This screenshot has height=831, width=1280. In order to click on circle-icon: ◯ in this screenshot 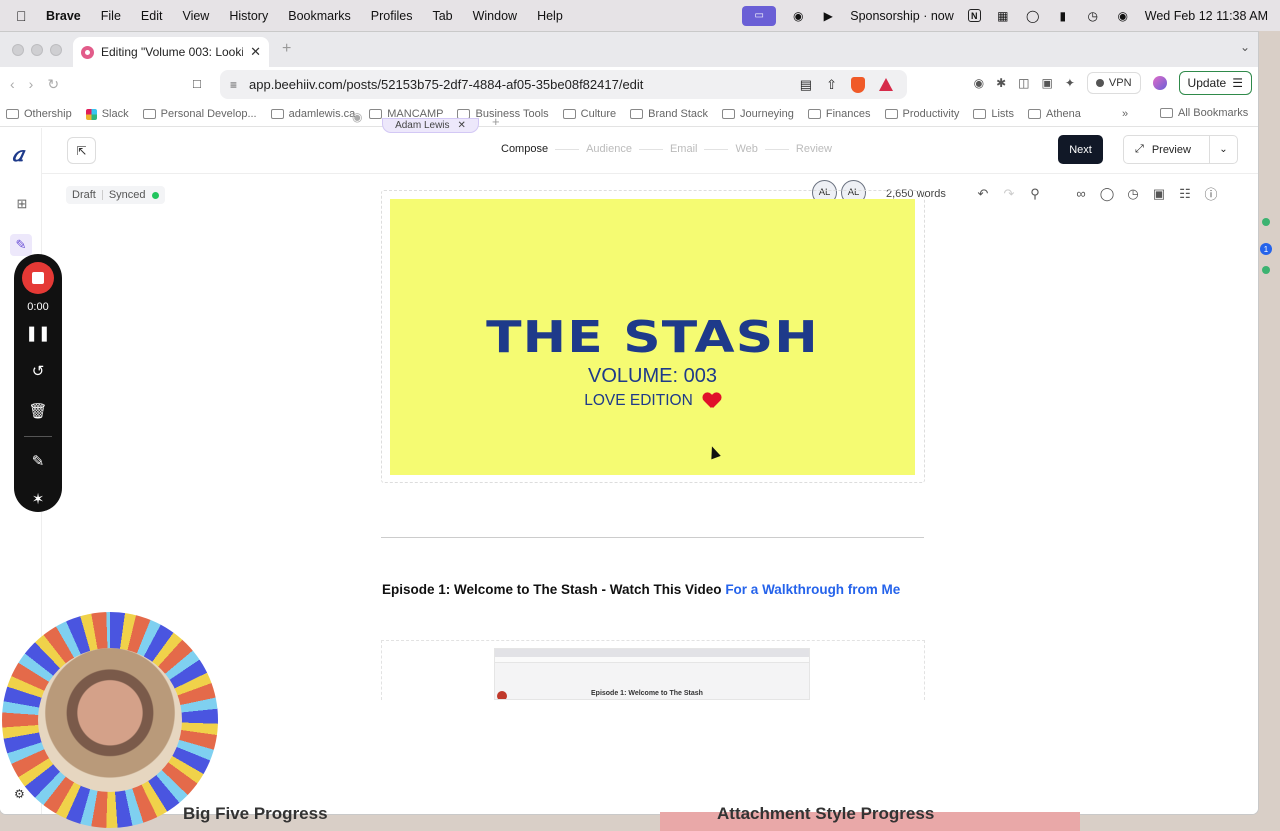, I will do `click(1033, 16)`.